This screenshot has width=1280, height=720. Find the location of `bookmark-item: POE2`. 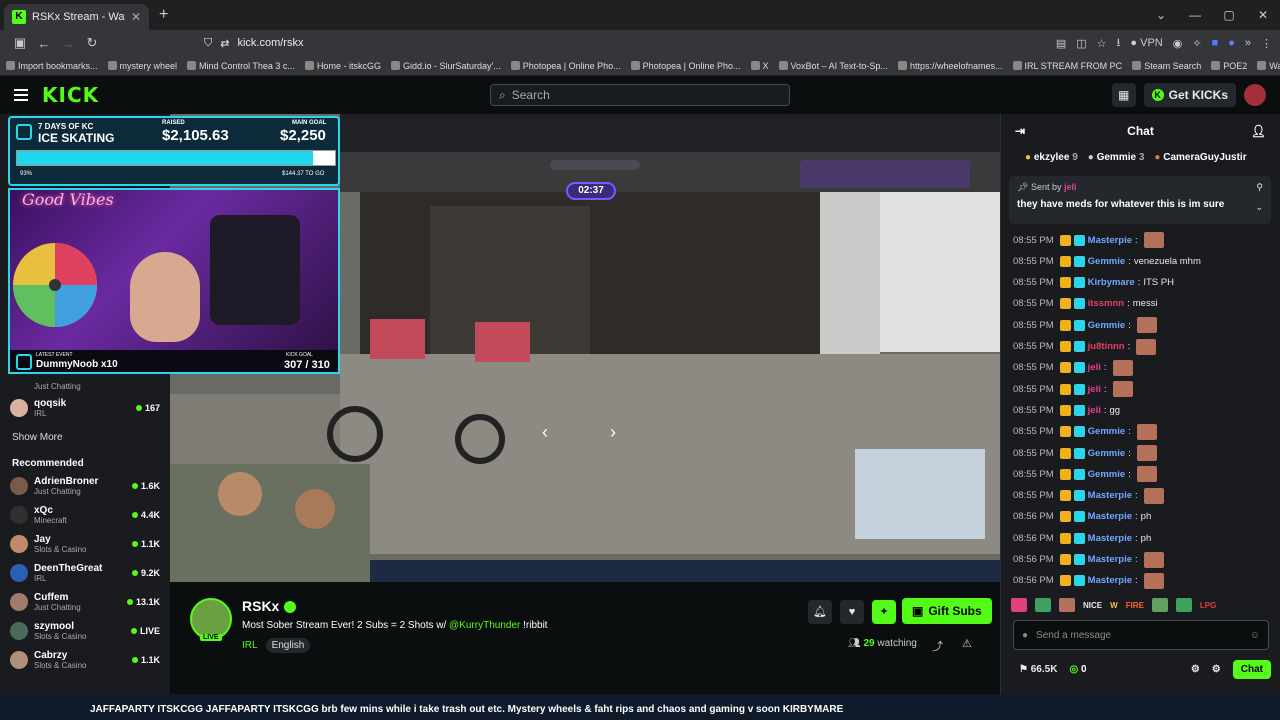

bookmark-item: POE2 is located at coordinates (1229, 66).